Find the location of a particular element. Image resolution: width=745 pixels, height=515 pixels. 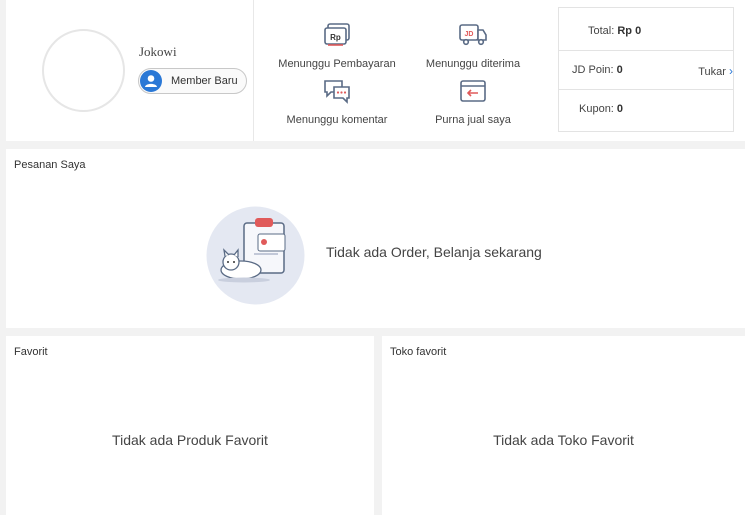

order-status-awaiting-payment: Rp Menunggu Pembayaran is located at coordinates (337, 46).